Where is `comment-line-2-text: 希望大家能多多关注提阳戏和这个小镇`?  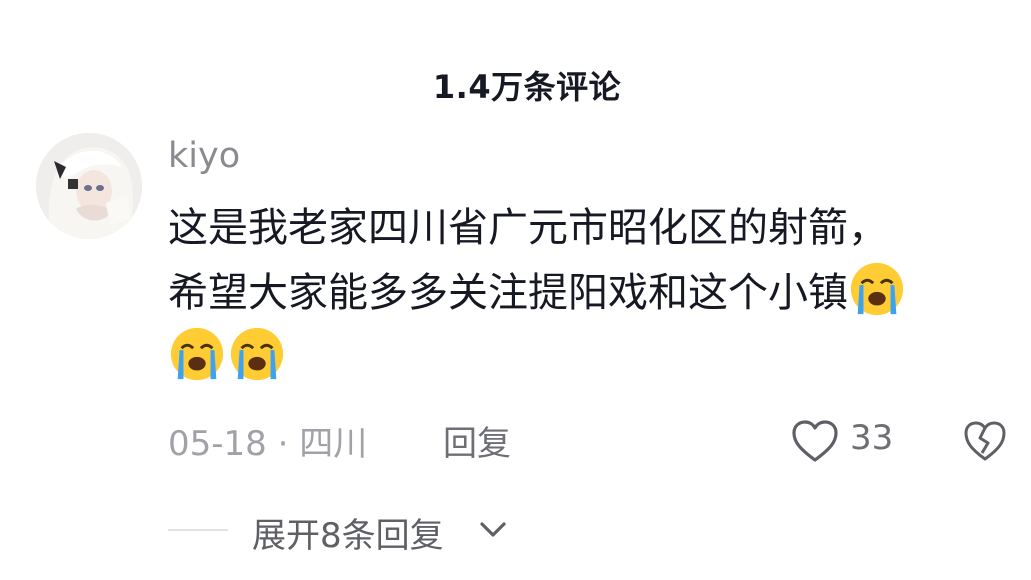 comment-line-2-text: 希望大家能多多关注提阳戏和这个小镇 is located at coordinates (508, 293).